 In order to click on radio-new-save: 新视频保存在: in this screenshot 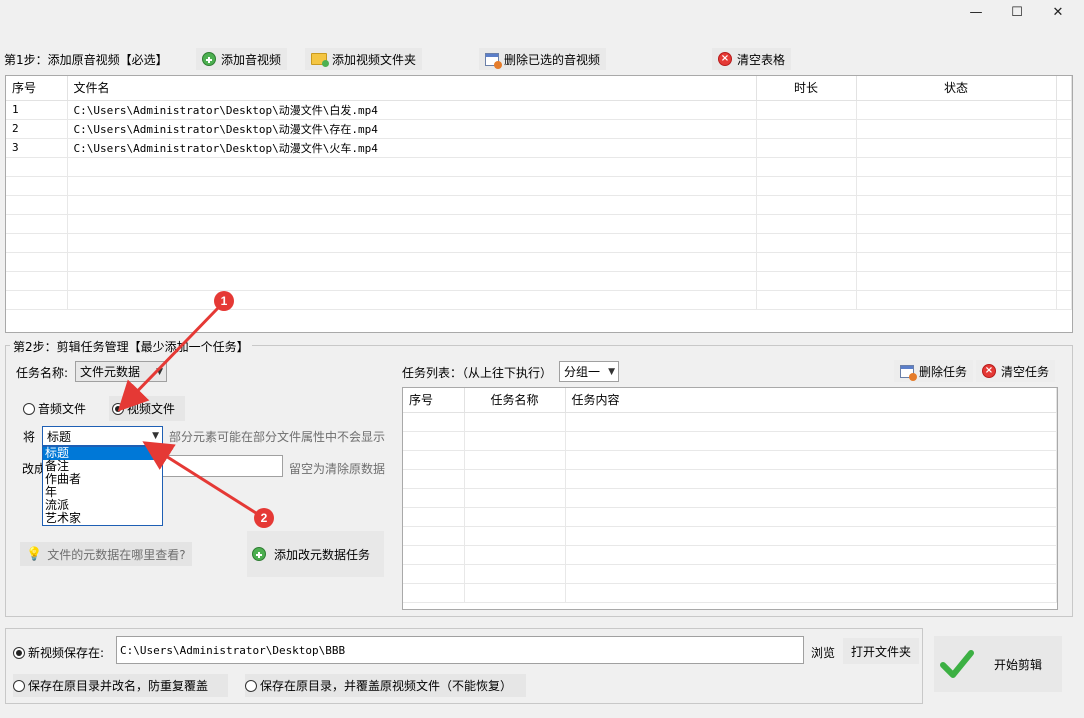, I will do `click(58, 652)`.